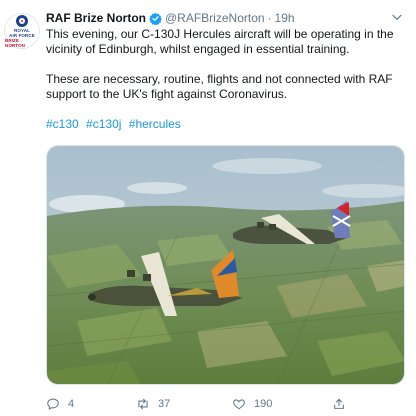  I want to click on author-name: RAF Brize Norton, so click(96, 18).